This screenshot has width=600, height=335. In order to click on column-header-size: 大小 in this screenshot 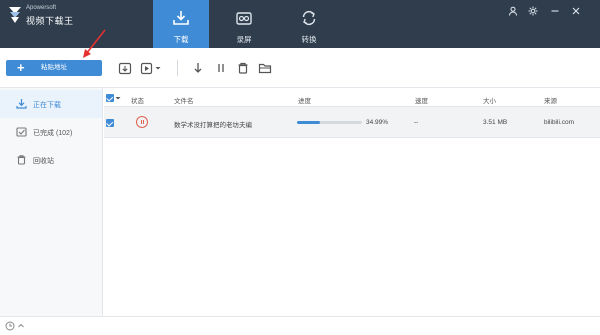, I will do `click(489, 100)`.